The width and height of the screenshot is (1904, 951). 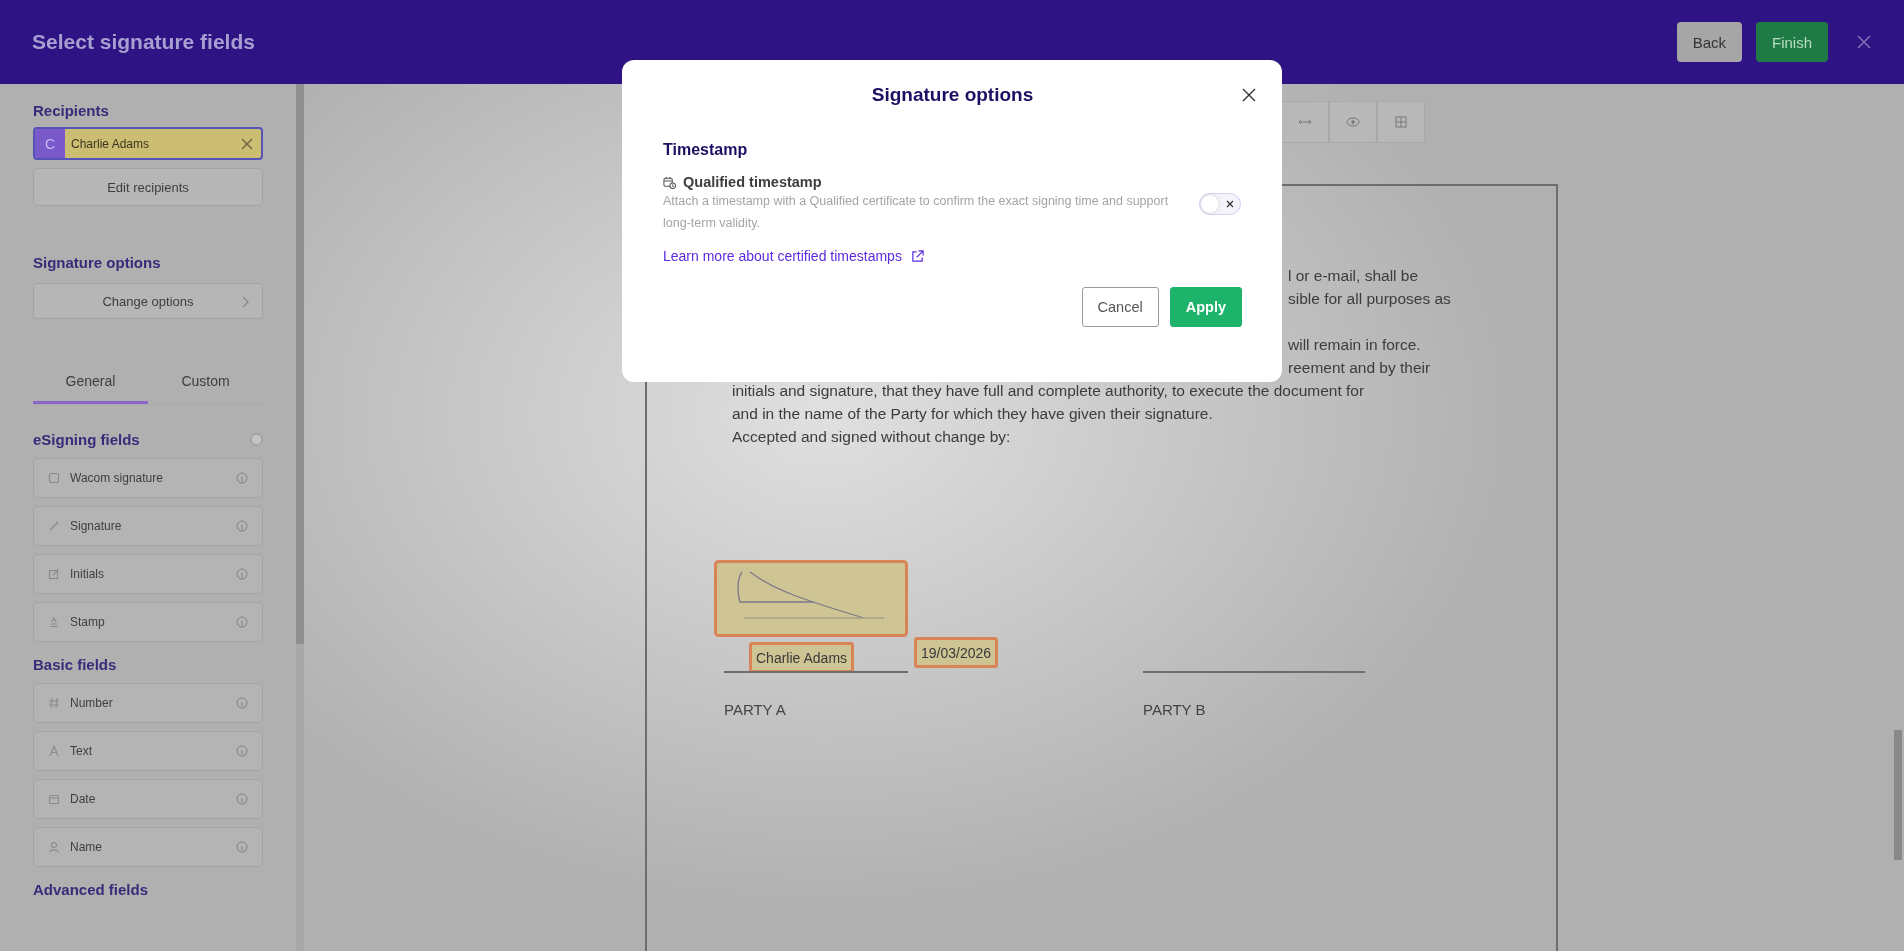 I want to click on option-description: Attach a timestamp with a Qualified certificate to confirm the exact signing time and support long-term validity., so click(x=916, y=212).